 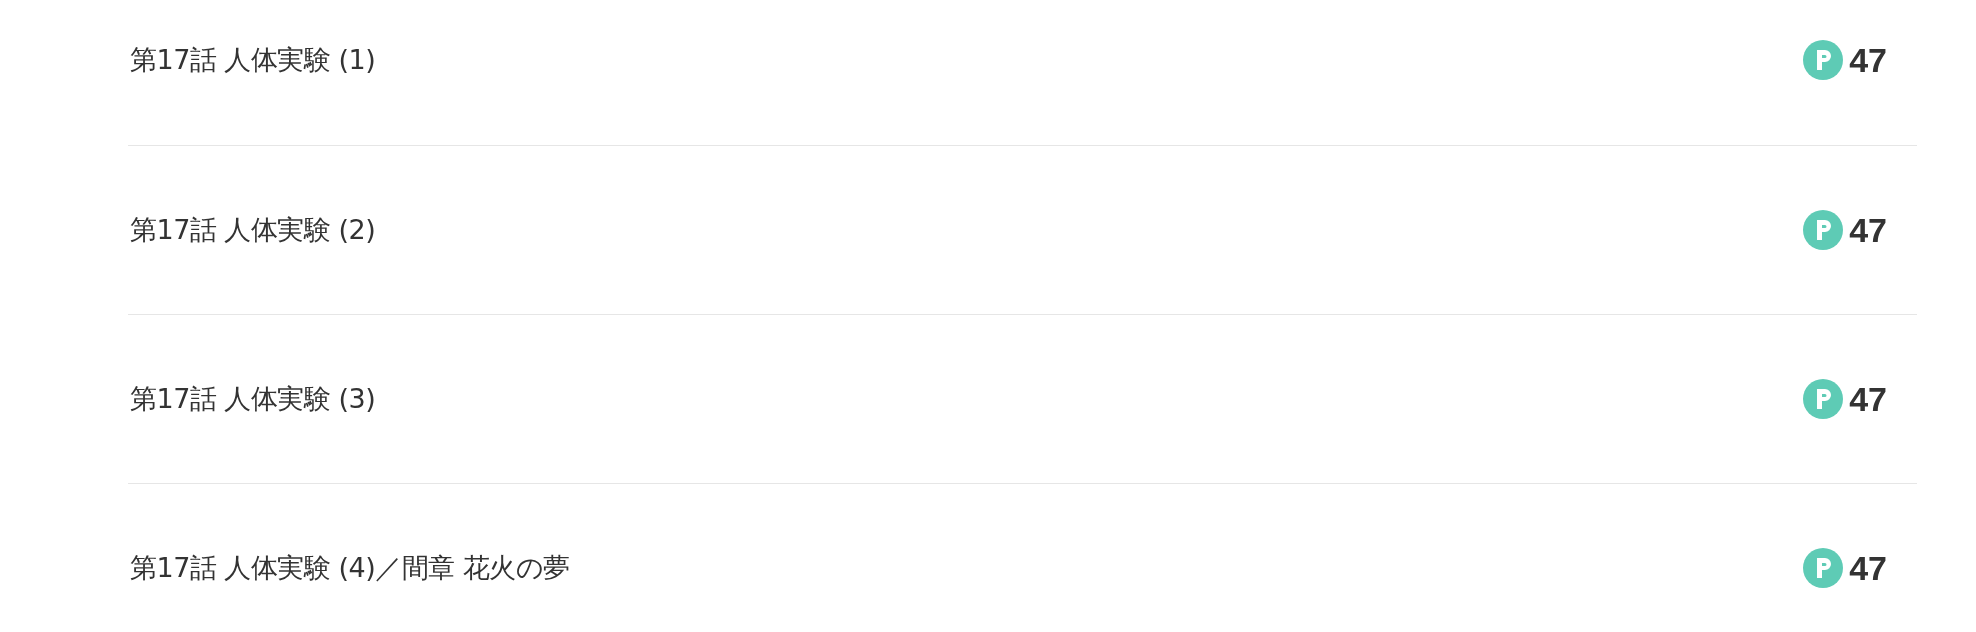 What do you see at coordinates (253, 60) in the screenshot?
I see `episode-title: 第17話 人体実験 (1)` at bounding box center [253, 60].